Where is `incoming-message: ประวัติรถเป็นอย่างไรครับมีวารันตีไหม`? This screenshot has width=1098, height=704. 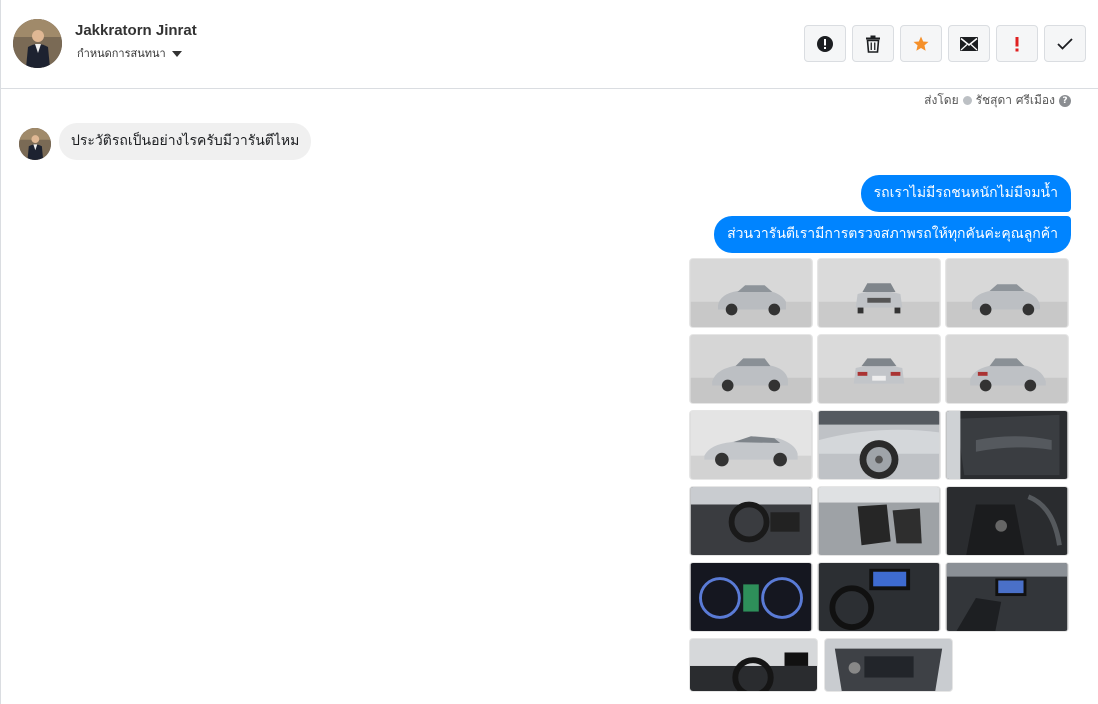
incoming-message: ประวัติรถเป็นอย่างไรครับมีวารันตีไหม is located at coordinates (185, 141).